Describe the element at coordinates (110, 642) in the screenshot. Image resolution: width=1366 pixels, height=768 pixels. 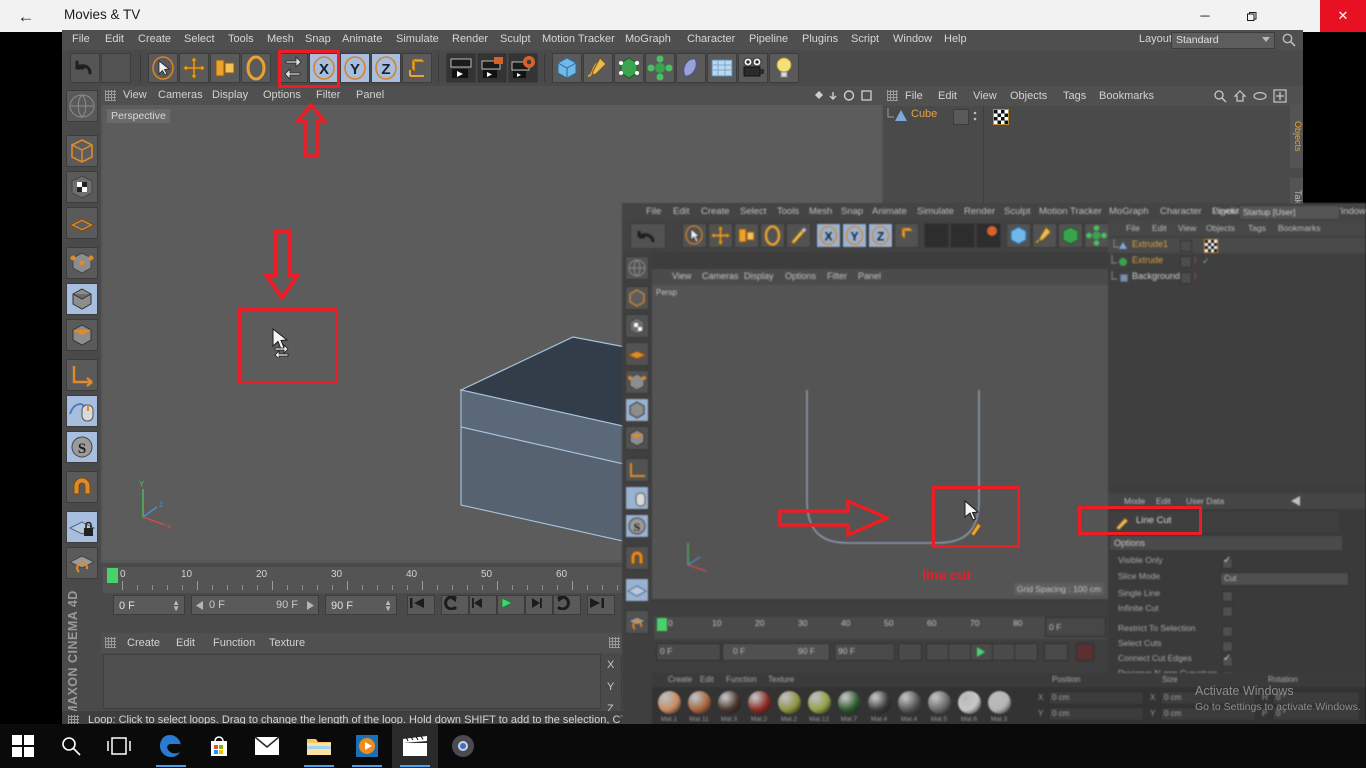
I see `panel-grip-icon` at that location.